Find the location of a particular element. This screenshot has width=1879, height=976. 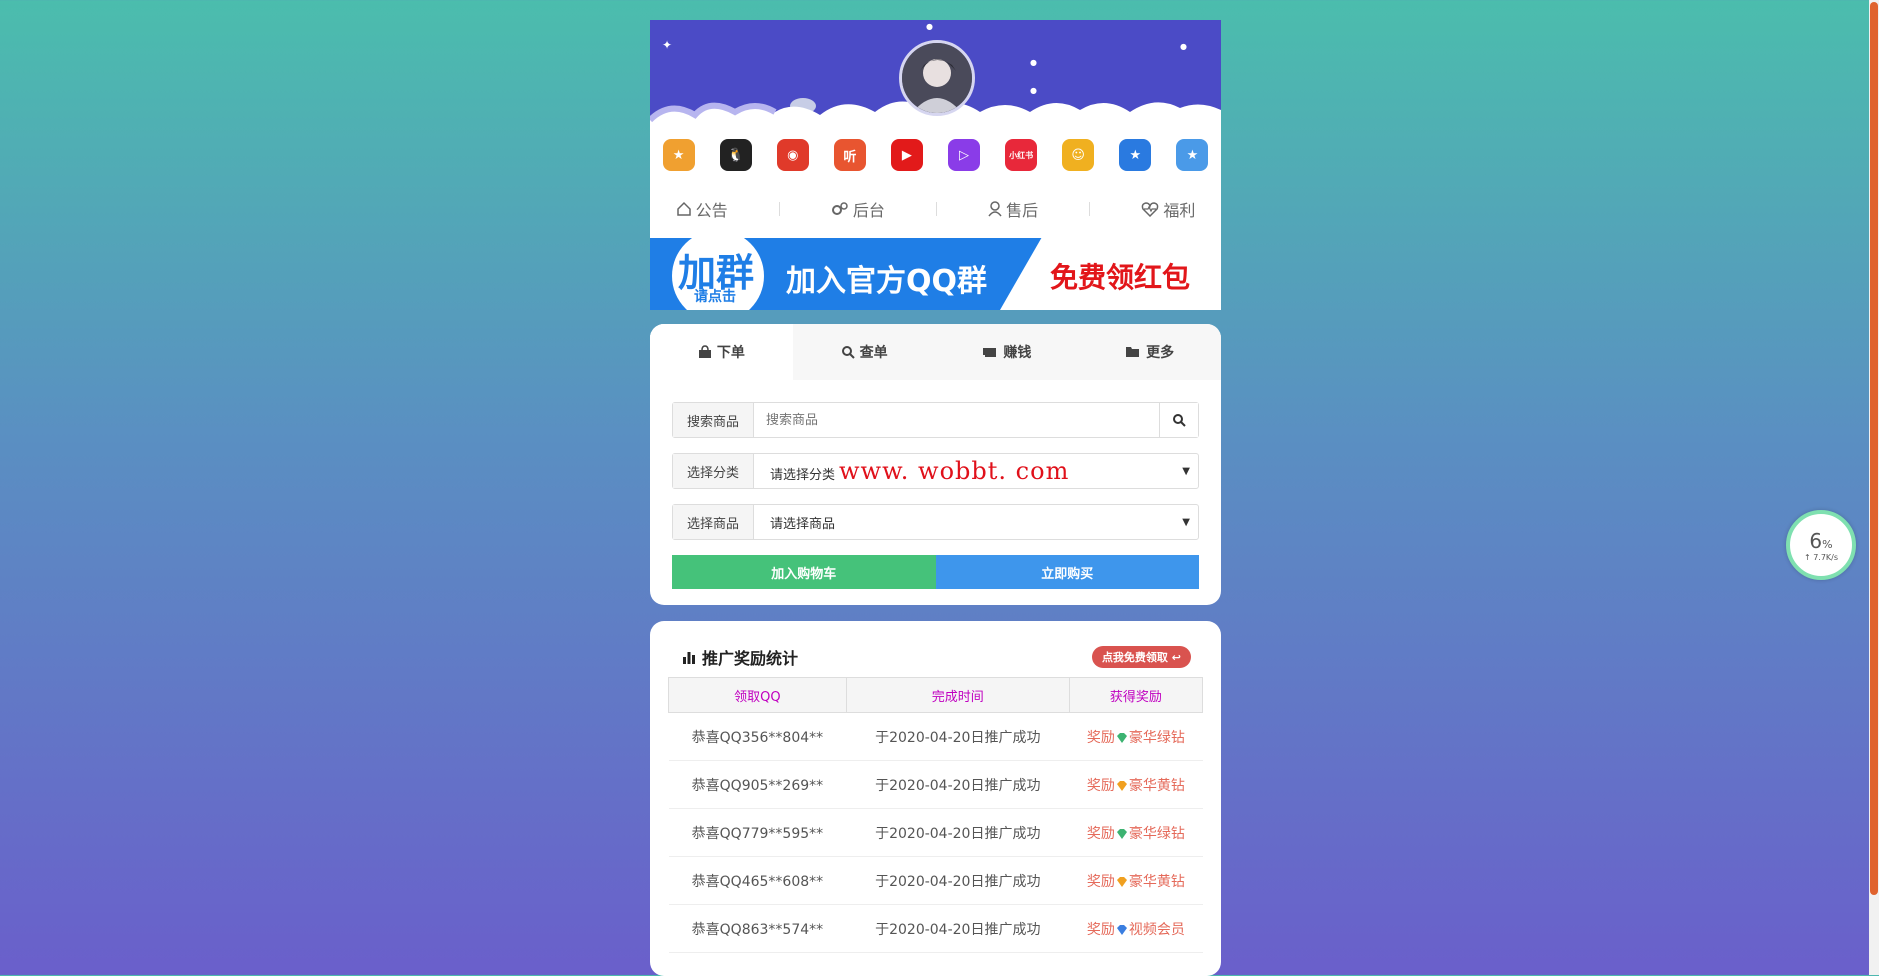

row-reward: 奖励 豪华绿钻 is located at coordinates (1136, 736).